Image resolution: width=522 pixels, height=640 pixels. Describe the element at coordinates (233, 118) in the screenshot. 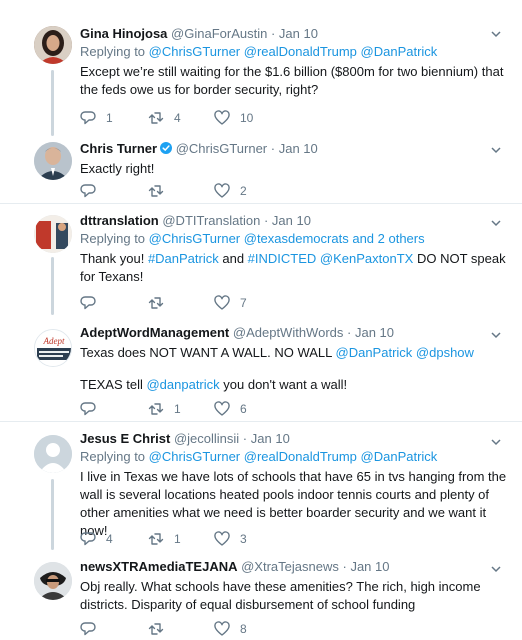

I see `like-button: 10` at that location.